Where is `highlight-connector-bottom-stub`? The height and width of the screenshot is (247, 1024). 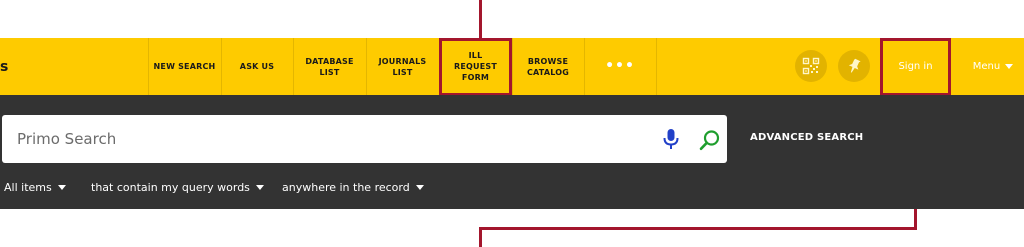 highlight-connector-bottom-stub is located at coordinates (480, 237).